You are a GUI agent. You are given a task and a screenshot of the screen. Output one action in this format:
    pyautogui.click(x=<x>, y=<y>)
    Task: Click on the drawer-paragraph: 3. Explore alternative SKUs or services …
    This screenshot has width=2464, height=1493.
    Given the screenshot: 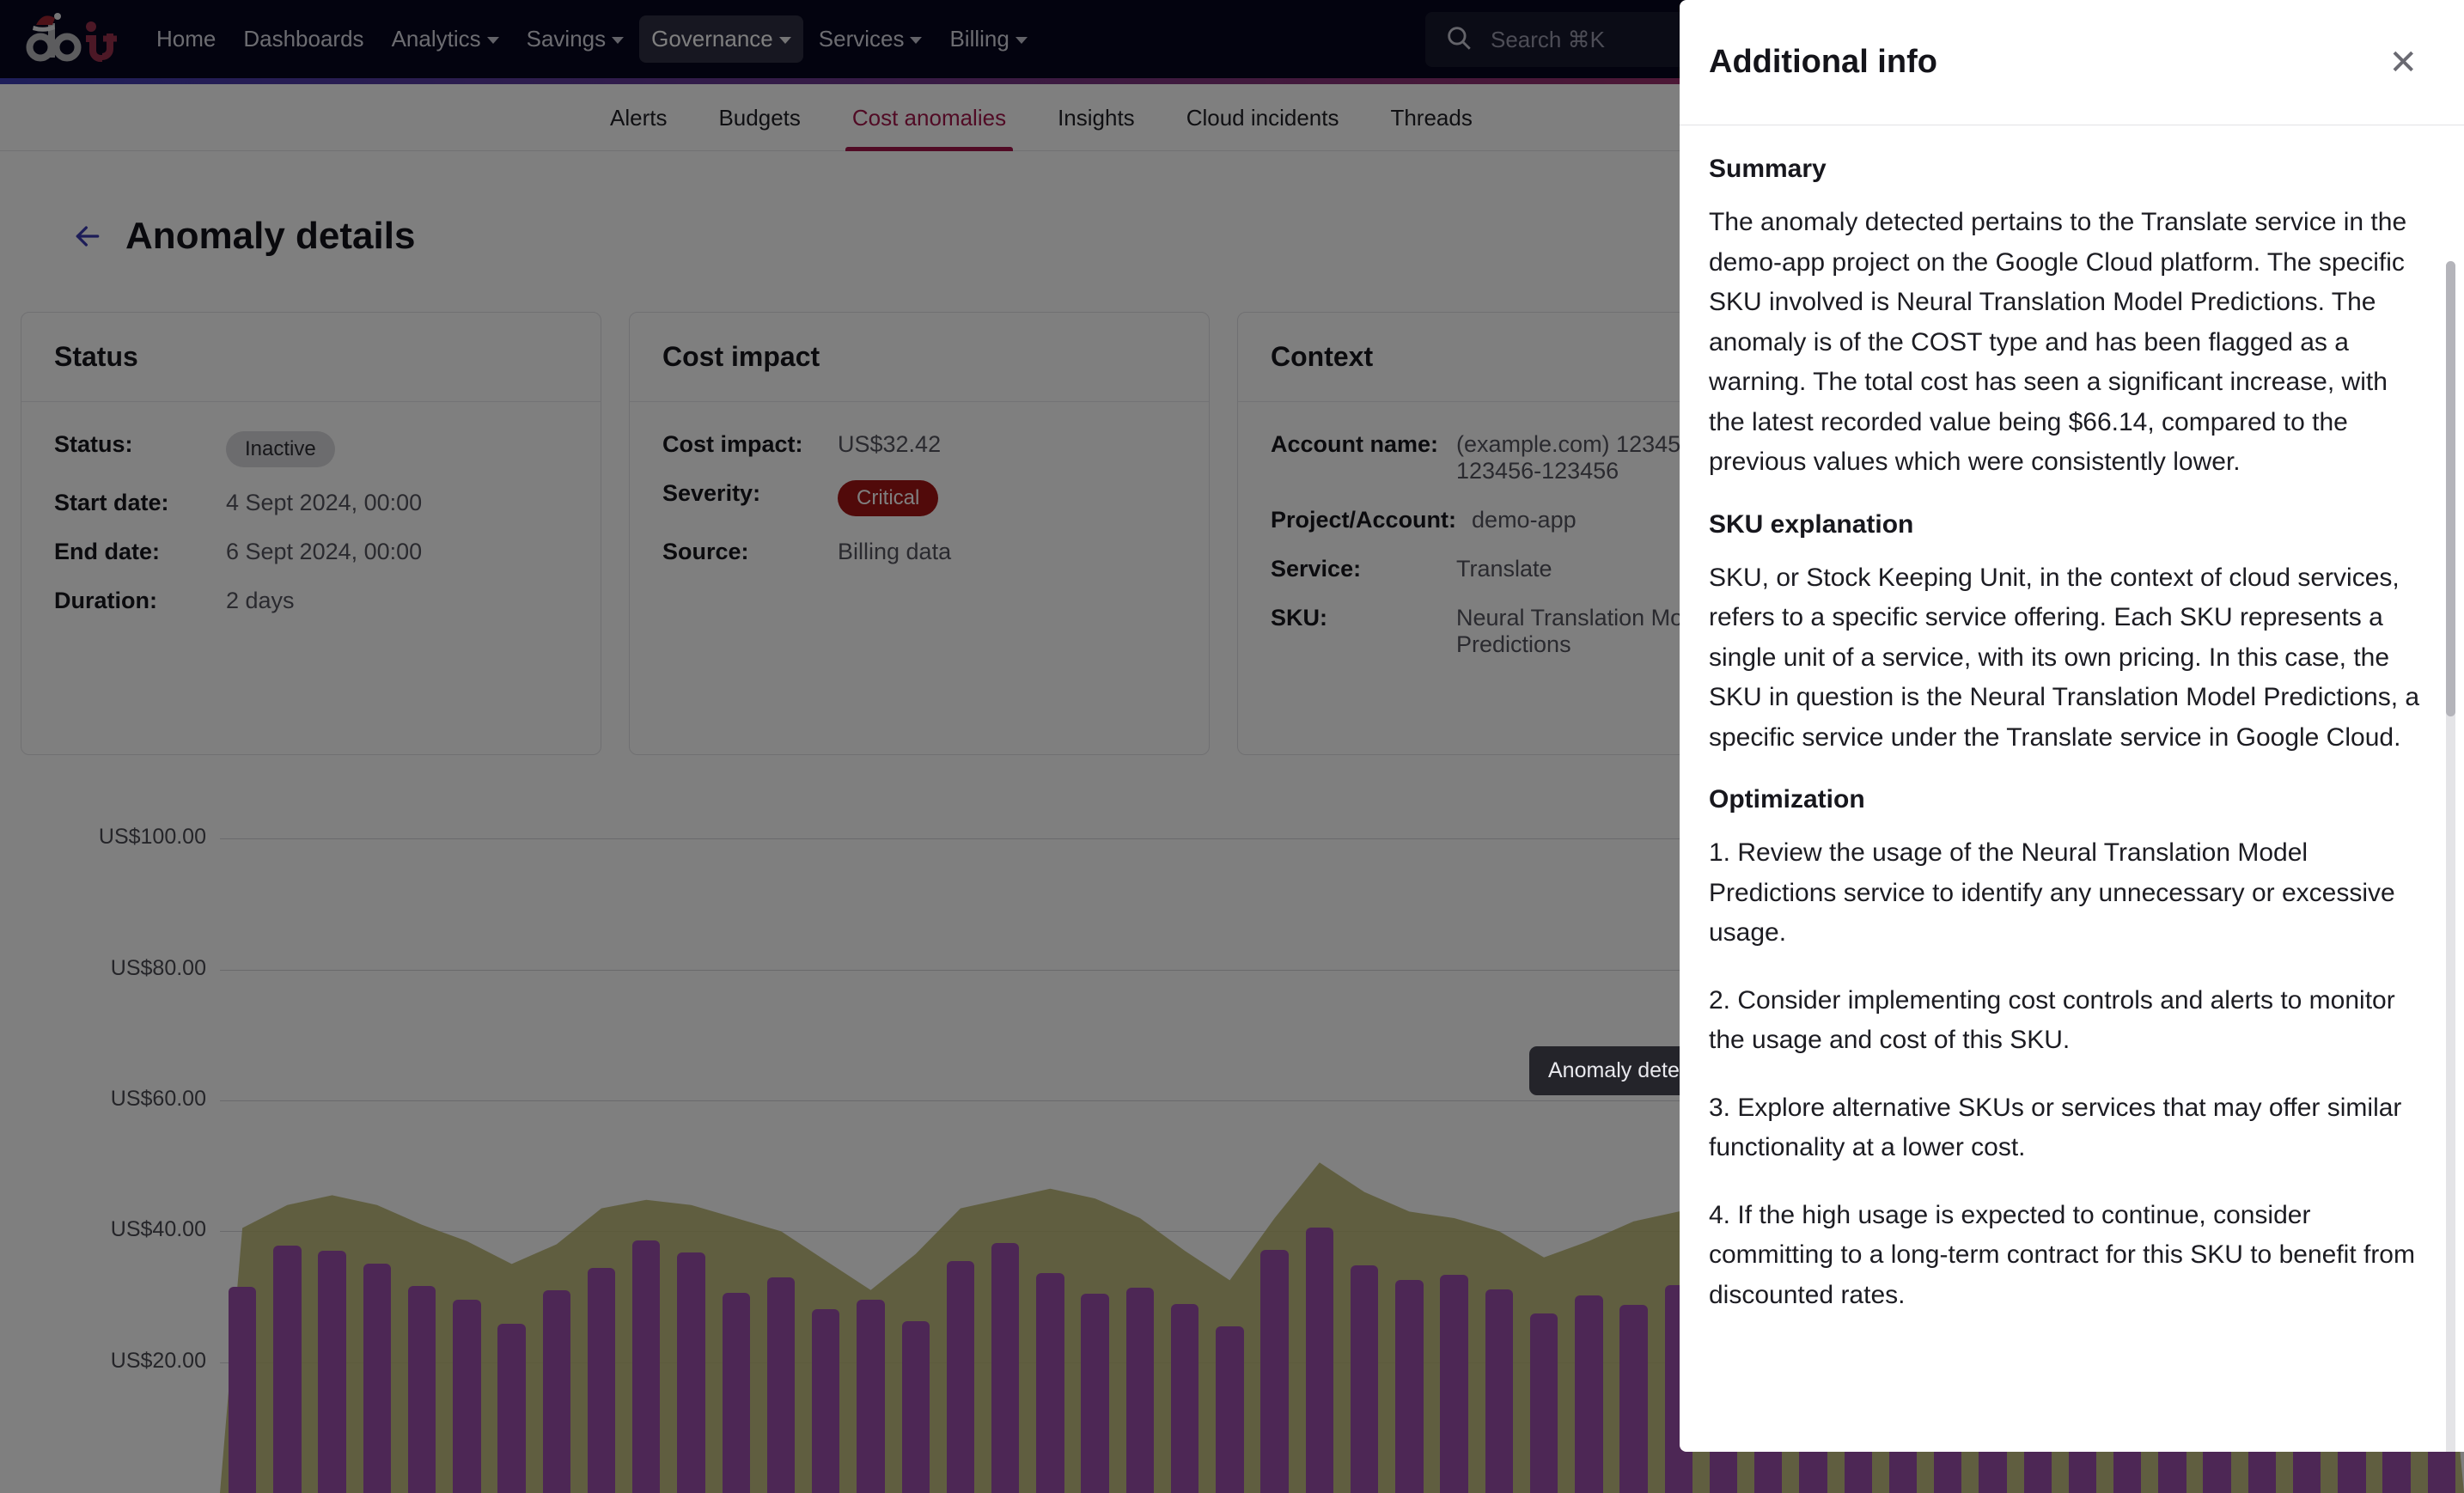 What is the action you would take?
    pyautogui.click(x=2055, y=1127)
    